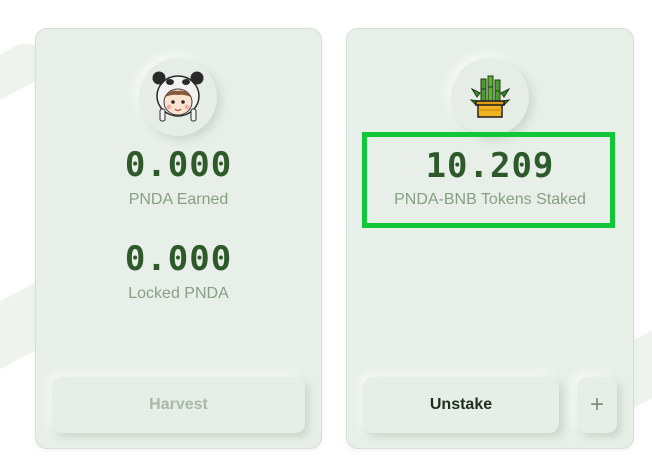  Describe the element at coordinates (597, 405) in the screenshot. I see `stake-more-button: +` at that location.